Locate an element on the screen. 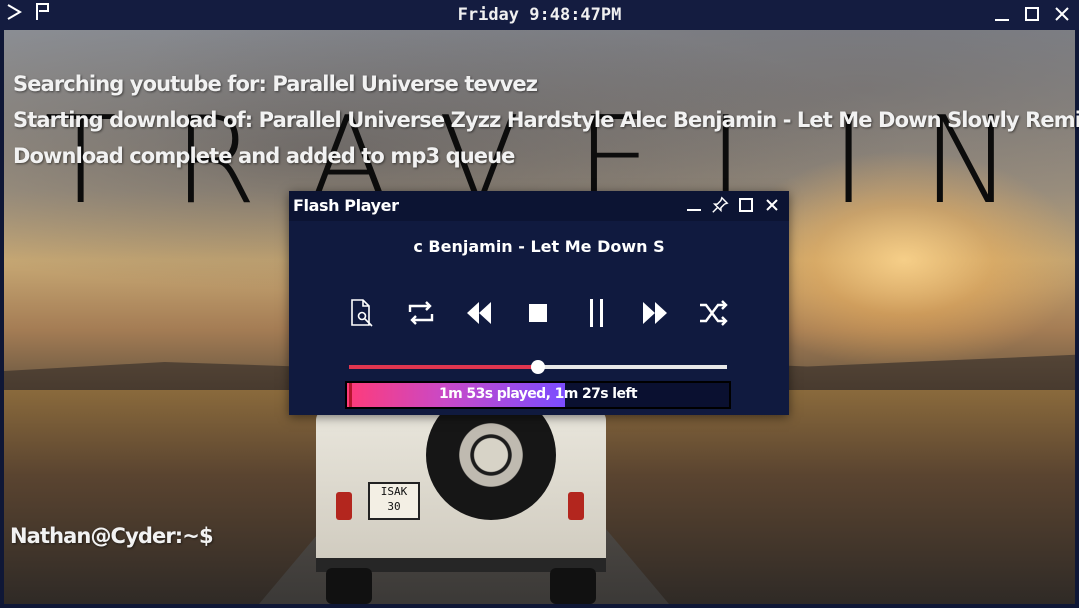 Image resolution: width=1079 pixels, height=608 pixels. repeat-icon is located at coordinates (421, 313).